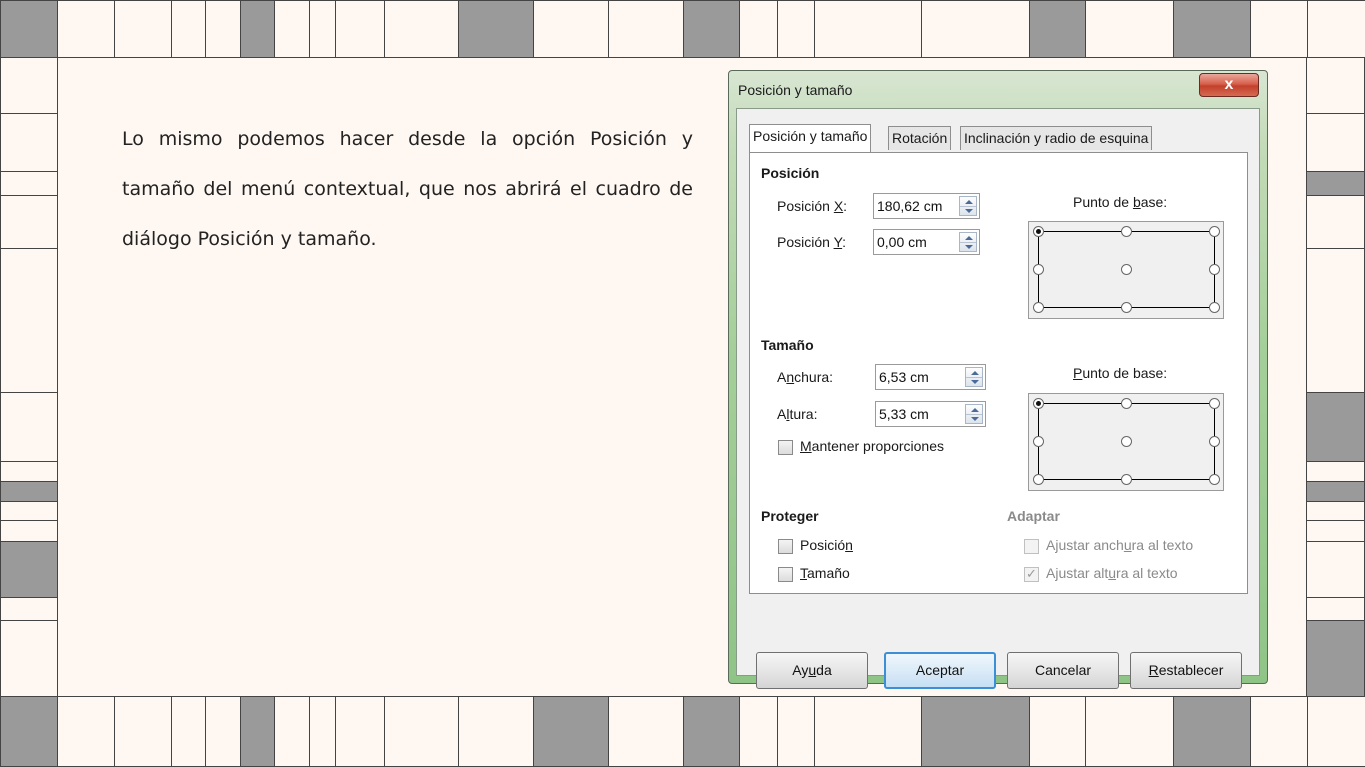  Describe the element at coordinates (974, 377) in the screenshot. I see `width-spin-arrows` at that location.